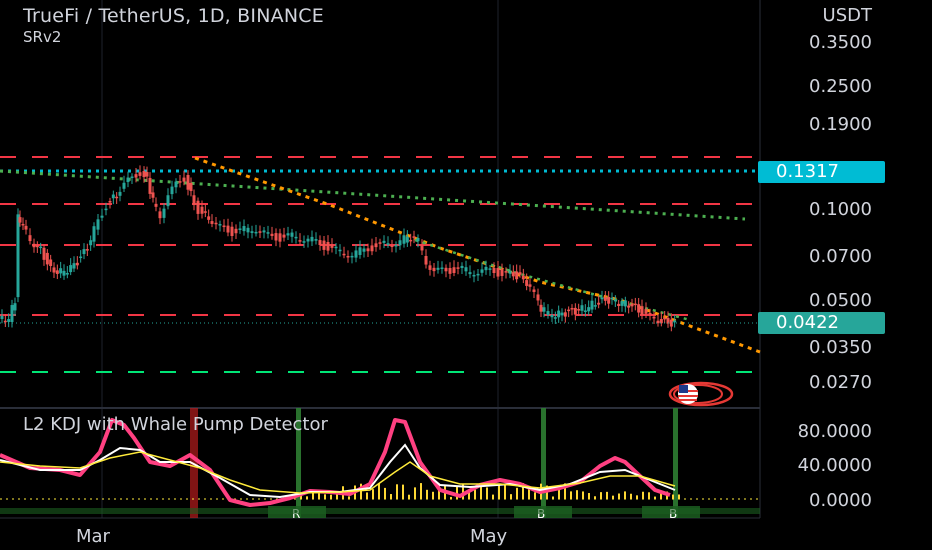 The height and width of the screenshot is (550, 932). I want to click on price-tag-current: 0.0422, so click(821, 323).